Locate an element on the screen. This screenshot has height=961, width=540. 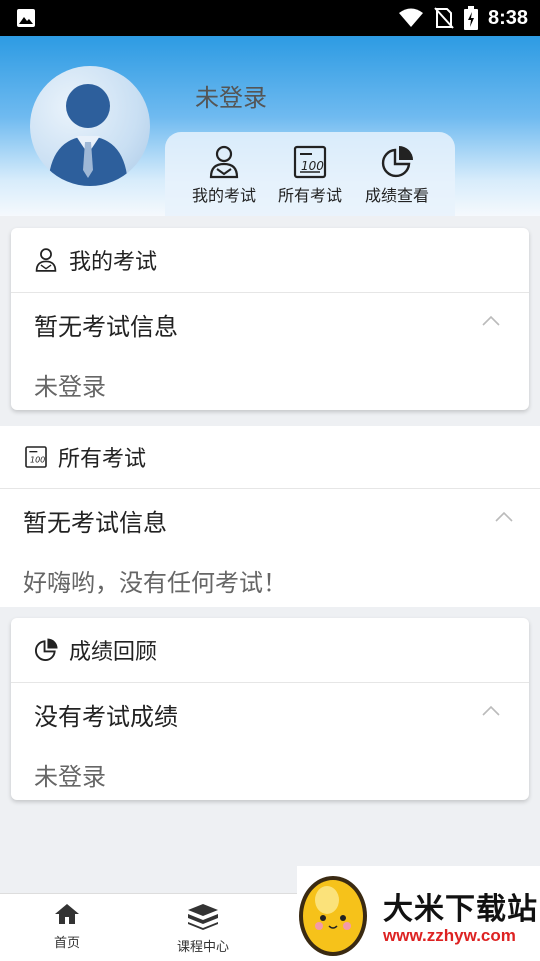
status-time: 8:38 is located at coordinates (507, 17).